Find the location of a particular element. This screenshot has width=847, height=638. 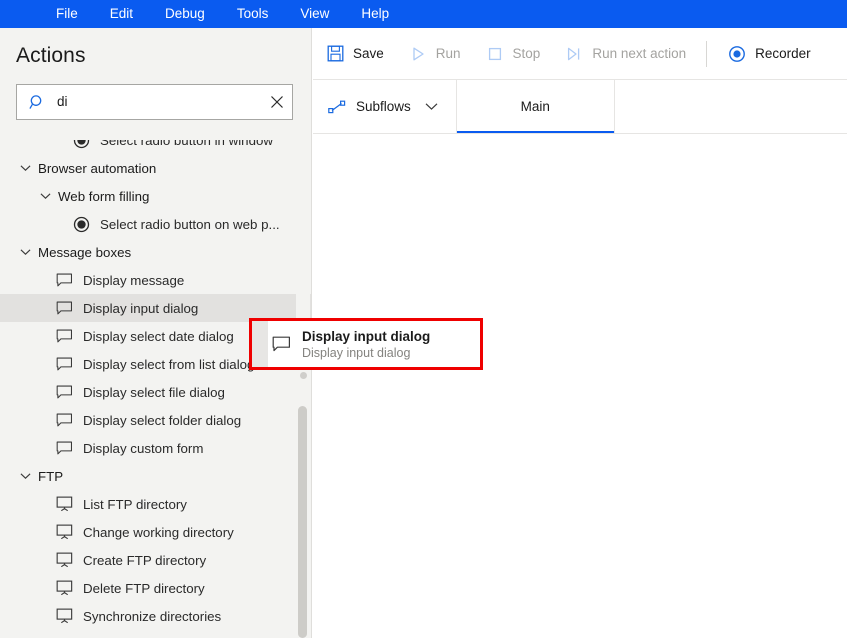

tree-item-label: Display custom form is located at coordinates (143, 448).